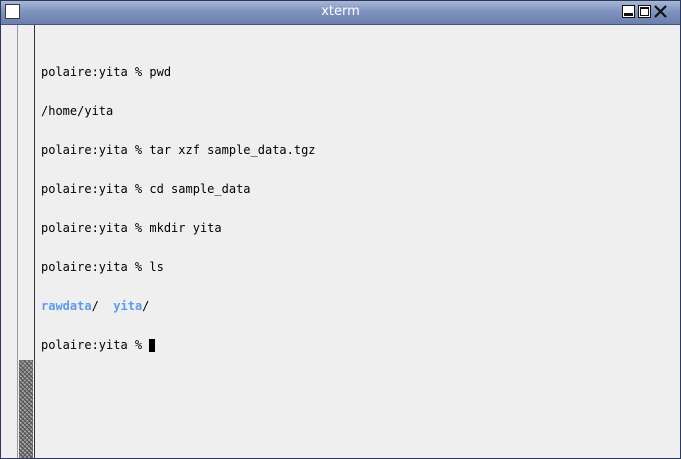 This screenshot has width=681, height=459. What do you see at coordinates (106, 306) in the screenshot?
I see `ls-separator` at bounding box center [106, 306].